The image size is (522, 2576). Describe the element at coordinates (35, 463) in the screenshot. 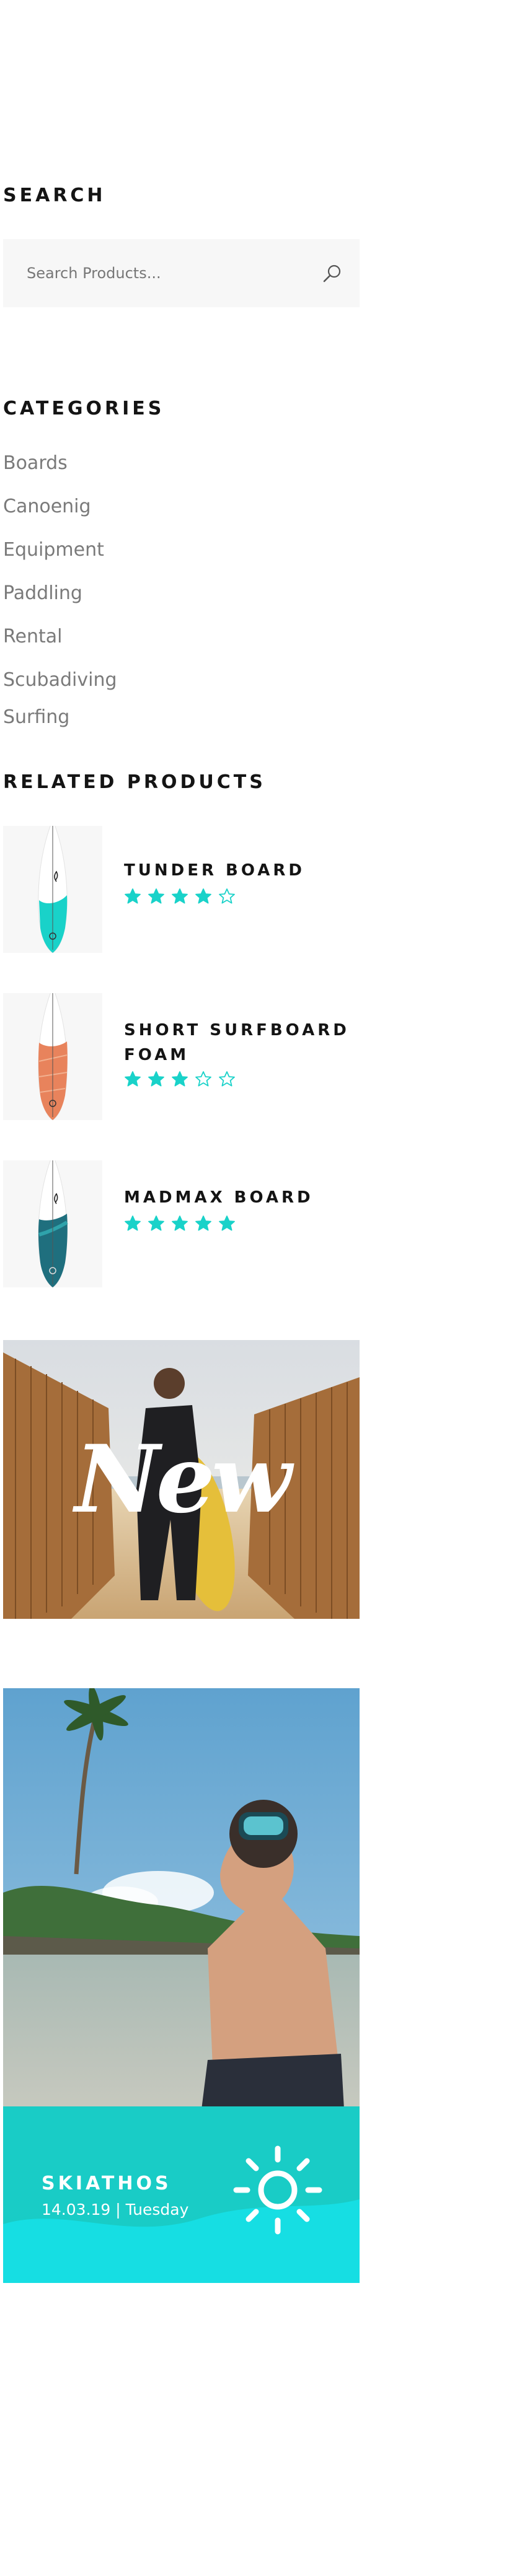

I see `category-item-boards: Boards` at that location.